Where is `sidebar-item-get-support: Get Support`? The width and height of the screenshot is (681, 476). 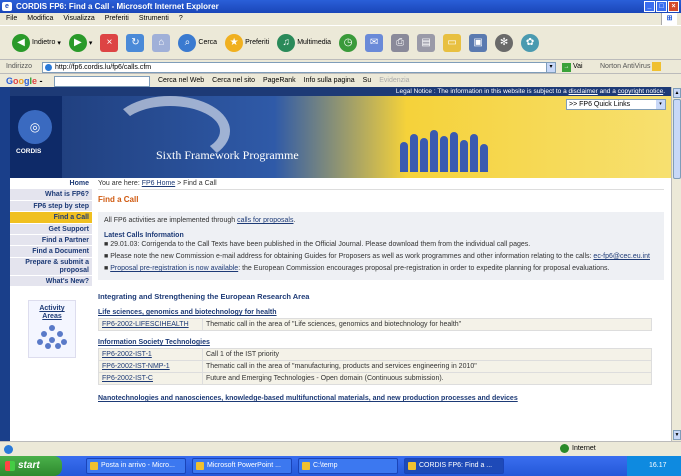 sidebar-item-get-support: Get Support is located at coordinates (51, 229).